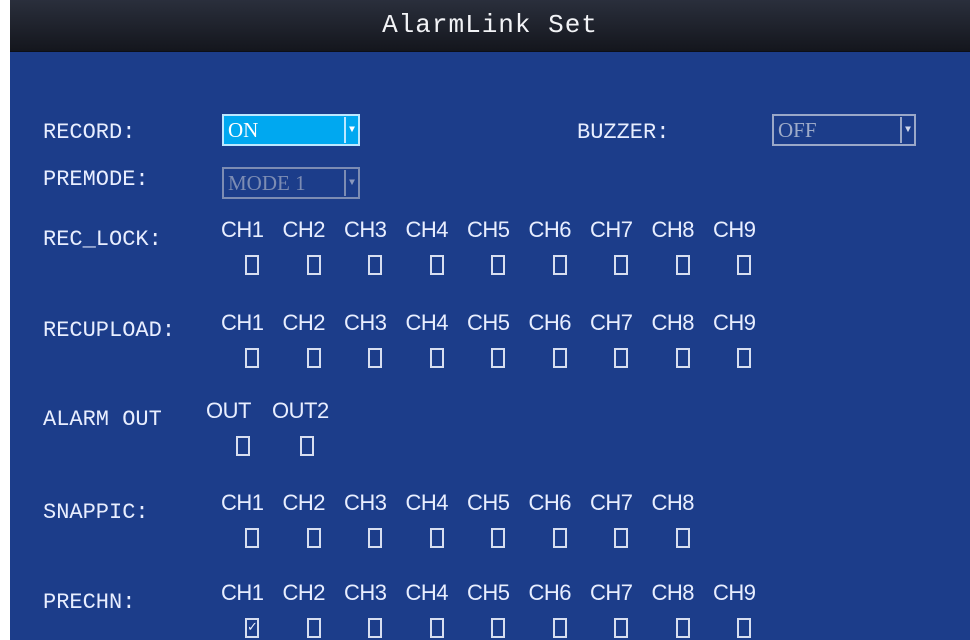 The height and width of the screenshot is (640, 970). I want to click on recupload-channel-label-6: CH6, so click(550, 322).